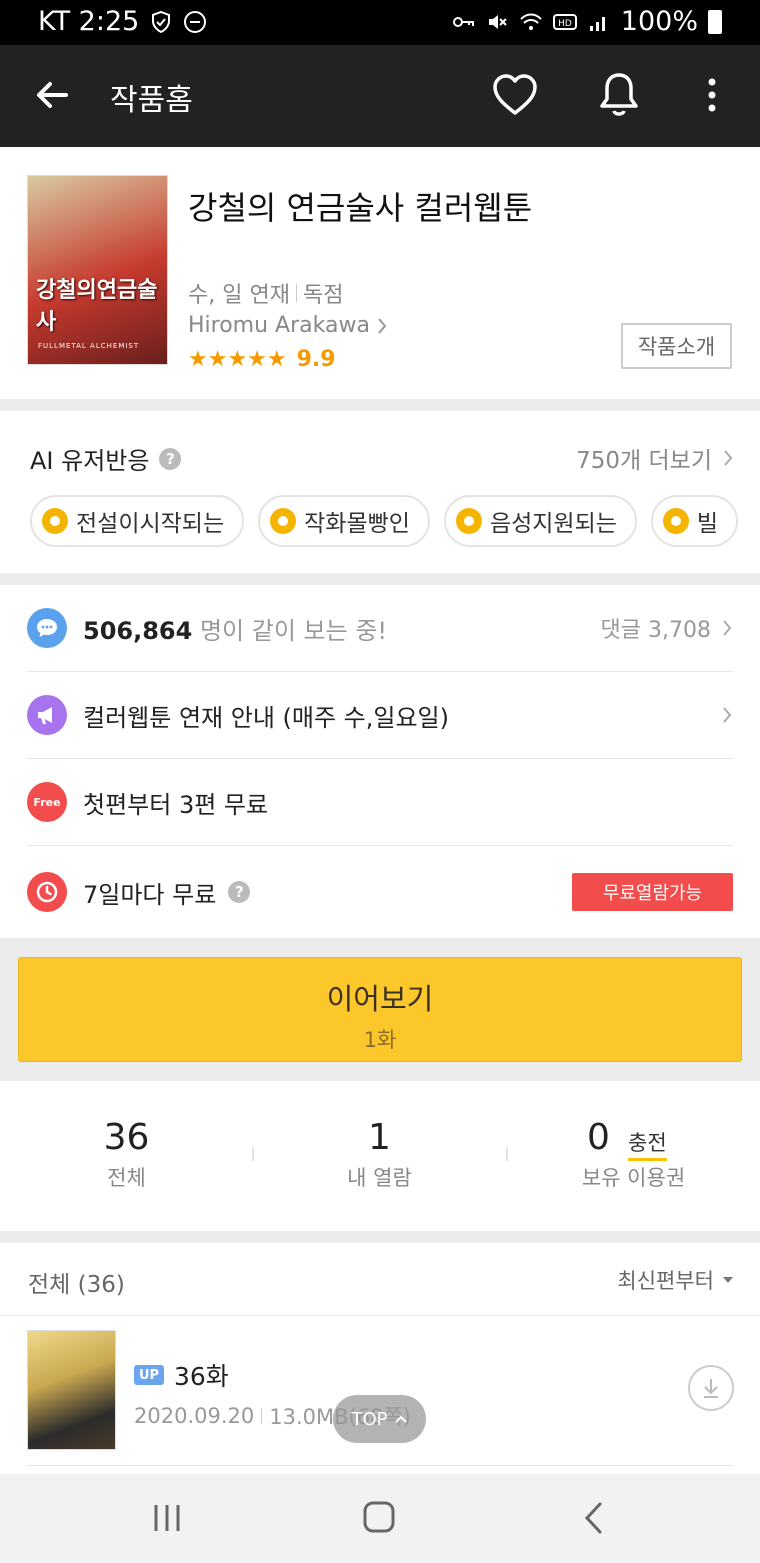 Image resolution: width=760 pixels, height=1563 pixels. What do you see at coordinates (712, 95) in the screenshot?
I see `more-vert-icon` at bounding box center [712, 95].